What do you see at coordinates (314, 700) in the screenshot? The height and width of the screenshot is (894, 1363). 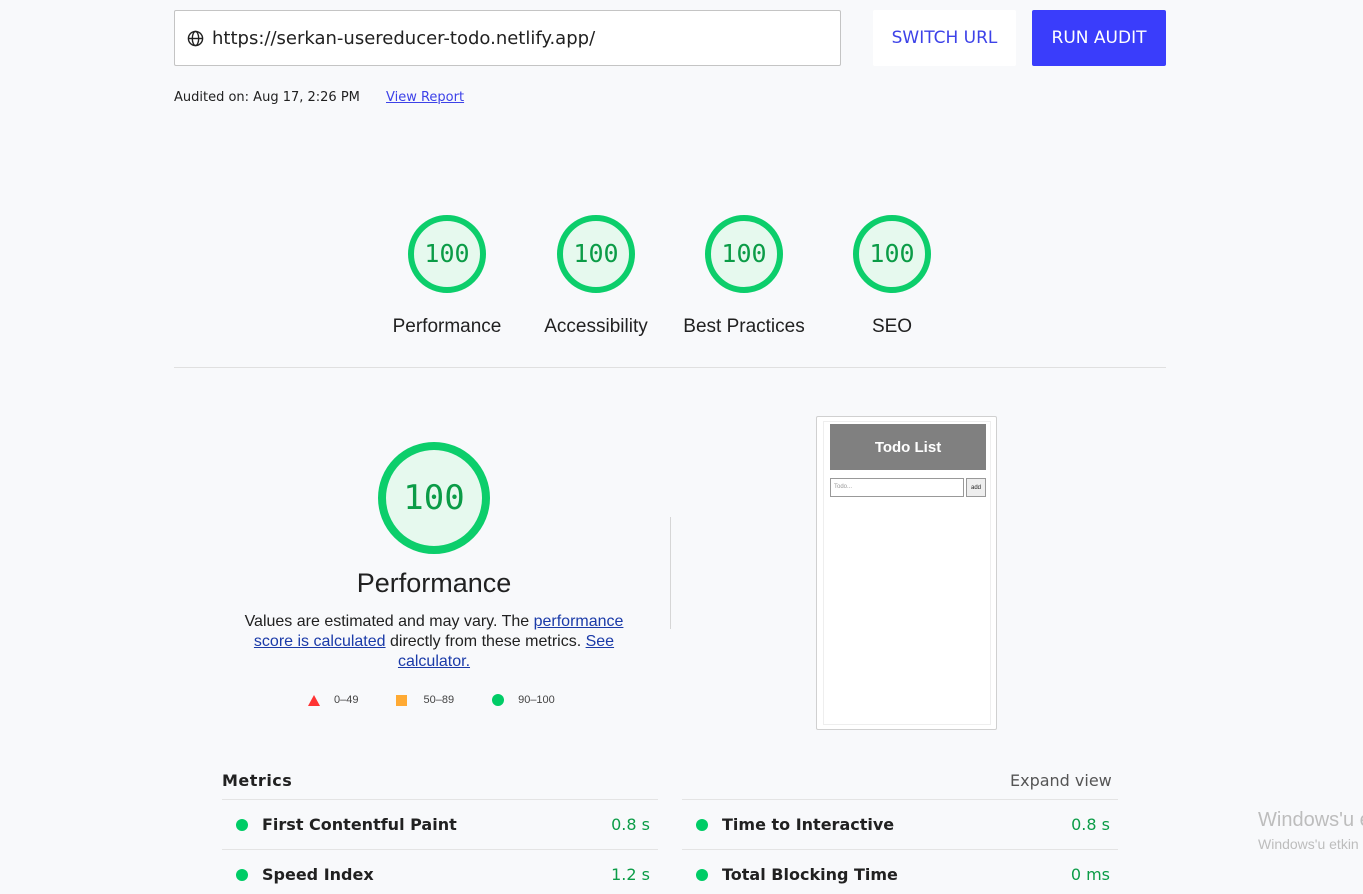 I see `triangle-icon` at bounding box center [314, 700].